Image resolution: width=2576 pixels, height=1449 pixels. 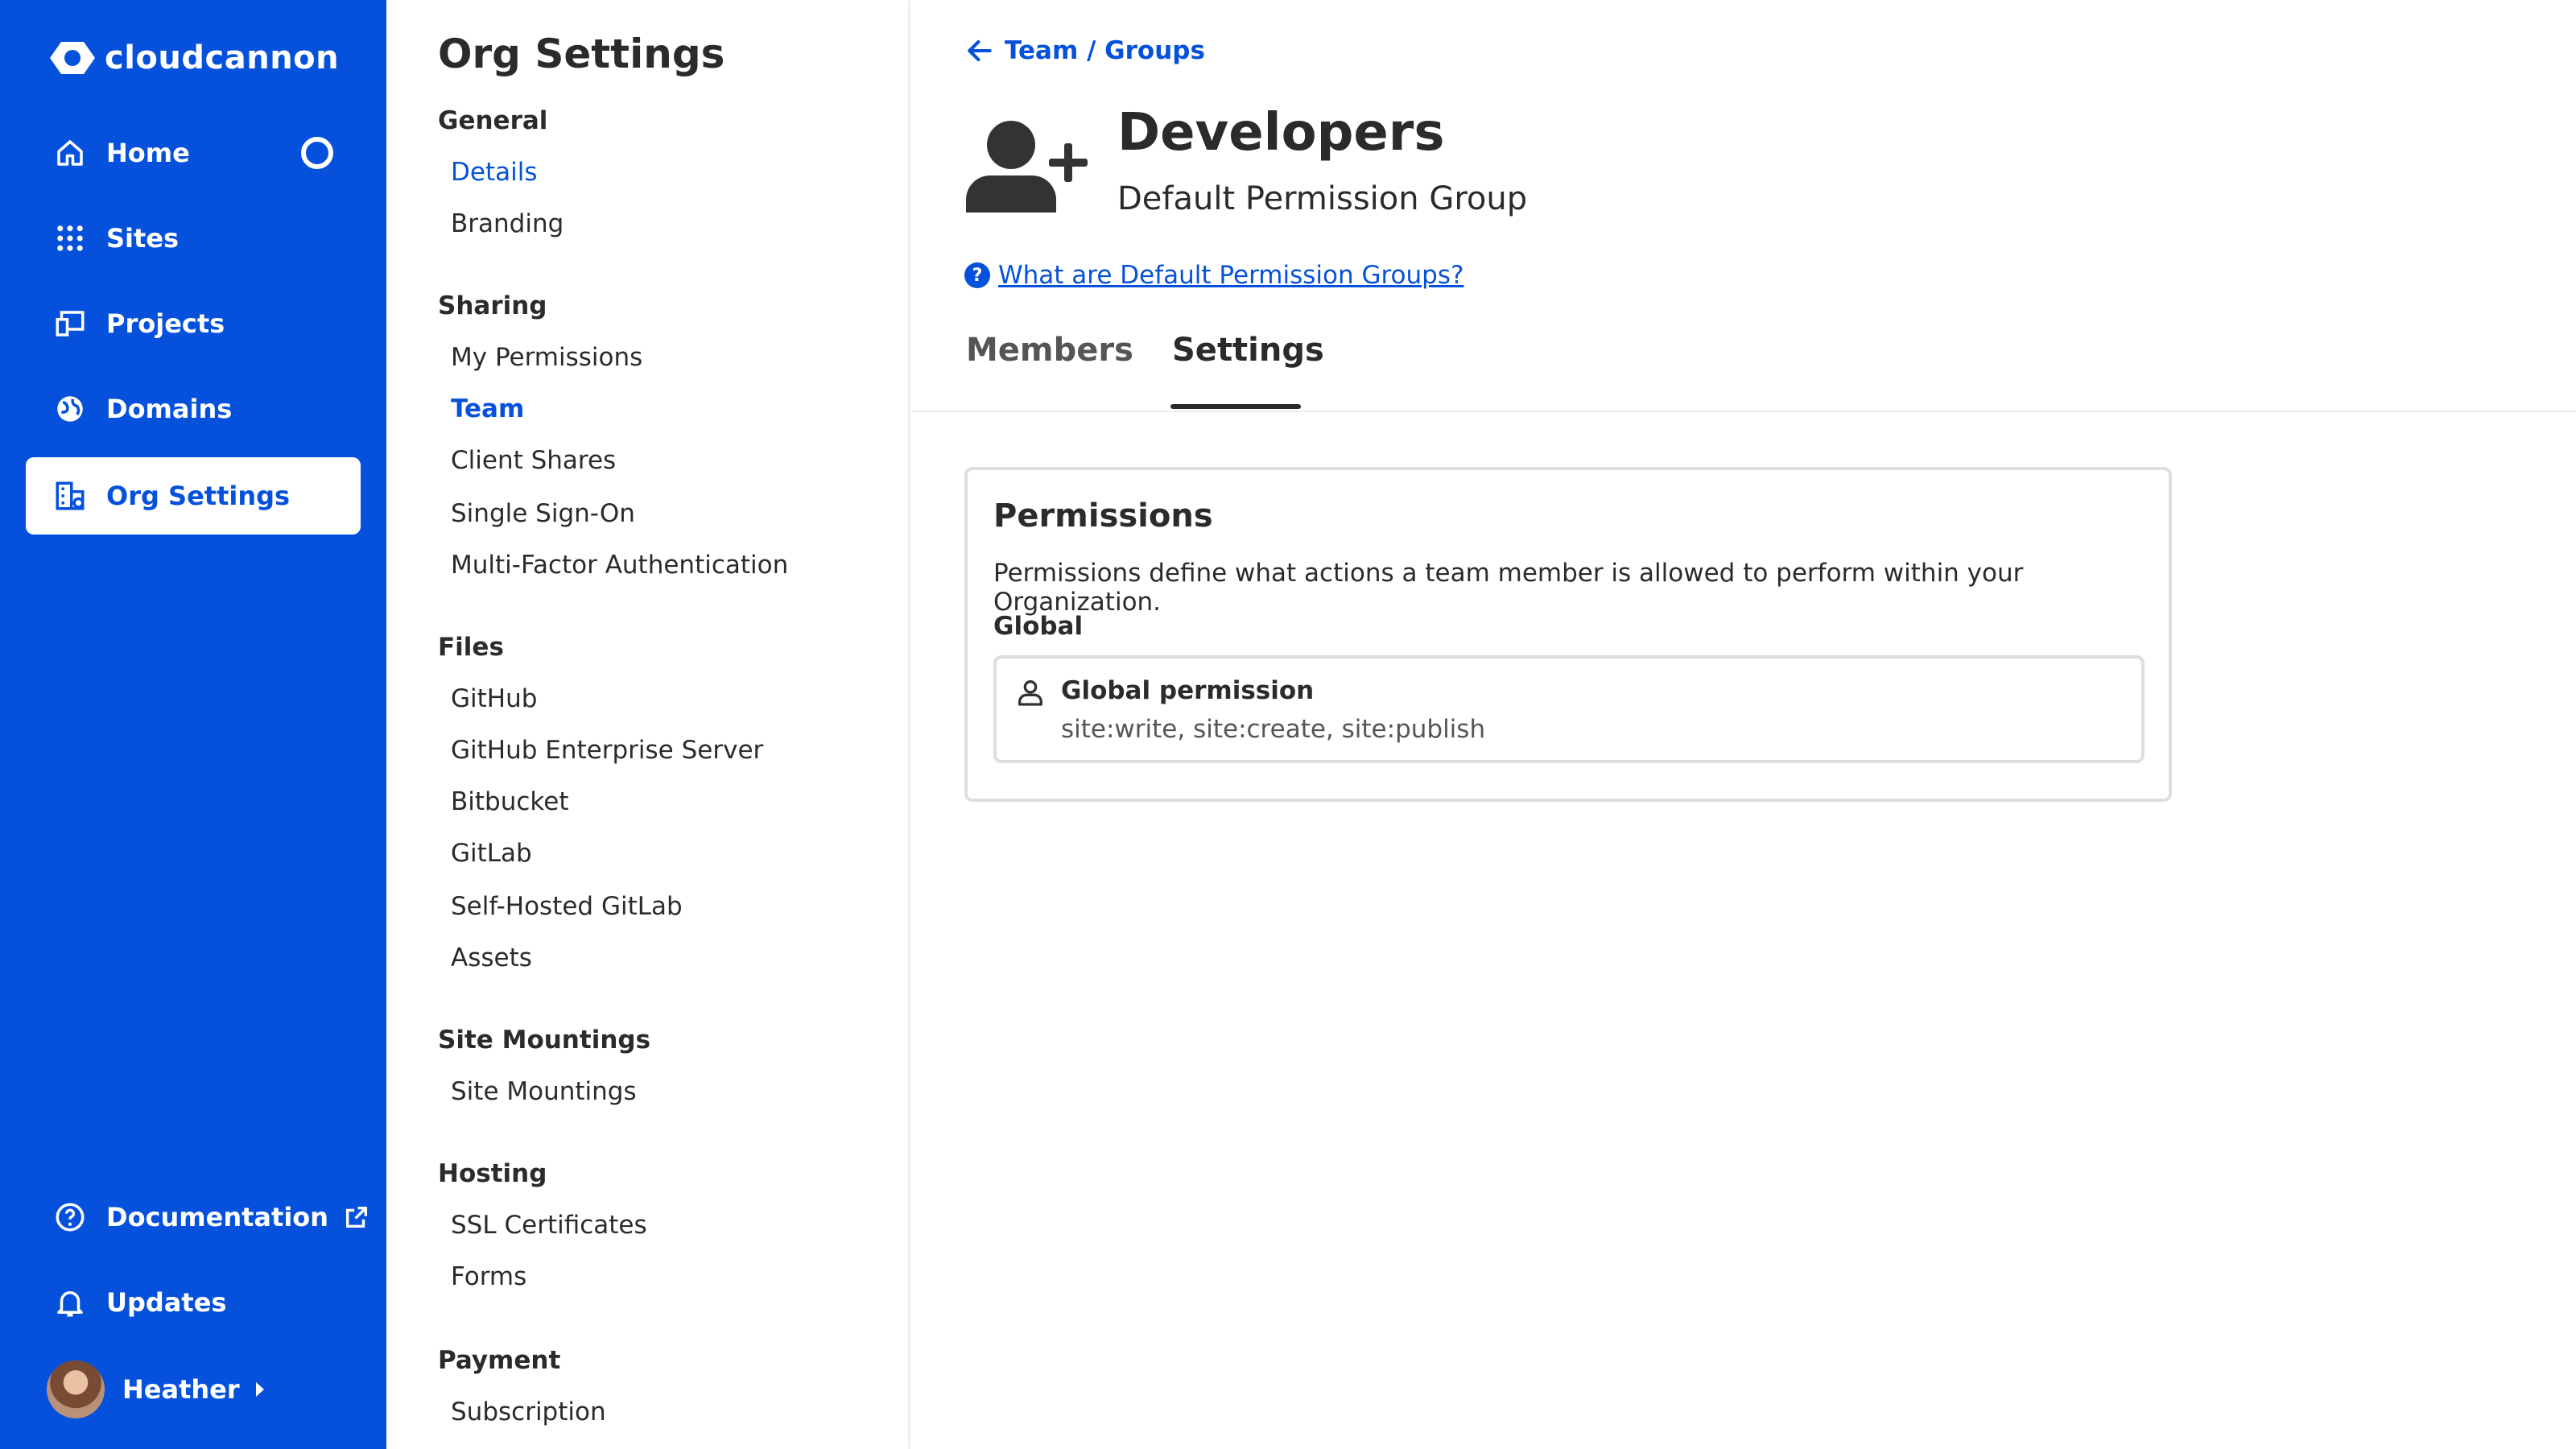 I want to click on menu-item-site-mountings: Site Mountings, so click(x=544, y=1091).